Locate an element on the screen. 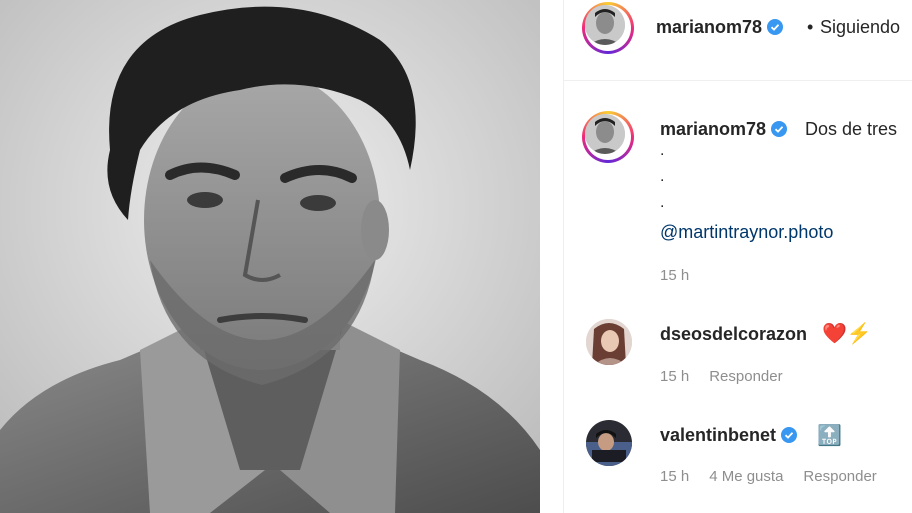 The height and width of the screenshot is (513, 912). comment-meta: 15 h 4 Me gusta Responder is located at coordinates (778, 476).